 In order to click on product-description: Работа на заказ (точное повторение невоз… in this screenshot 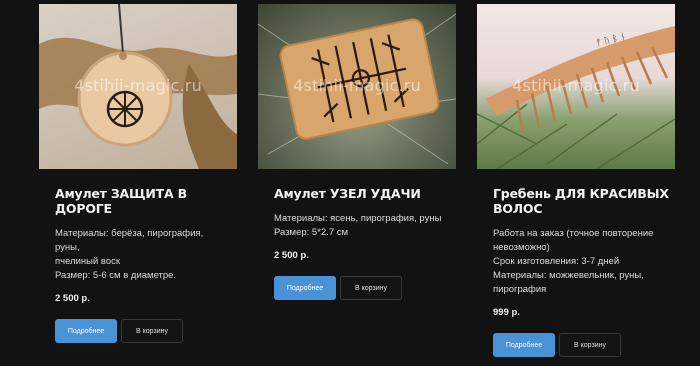, I will do `click(579, 262)`.